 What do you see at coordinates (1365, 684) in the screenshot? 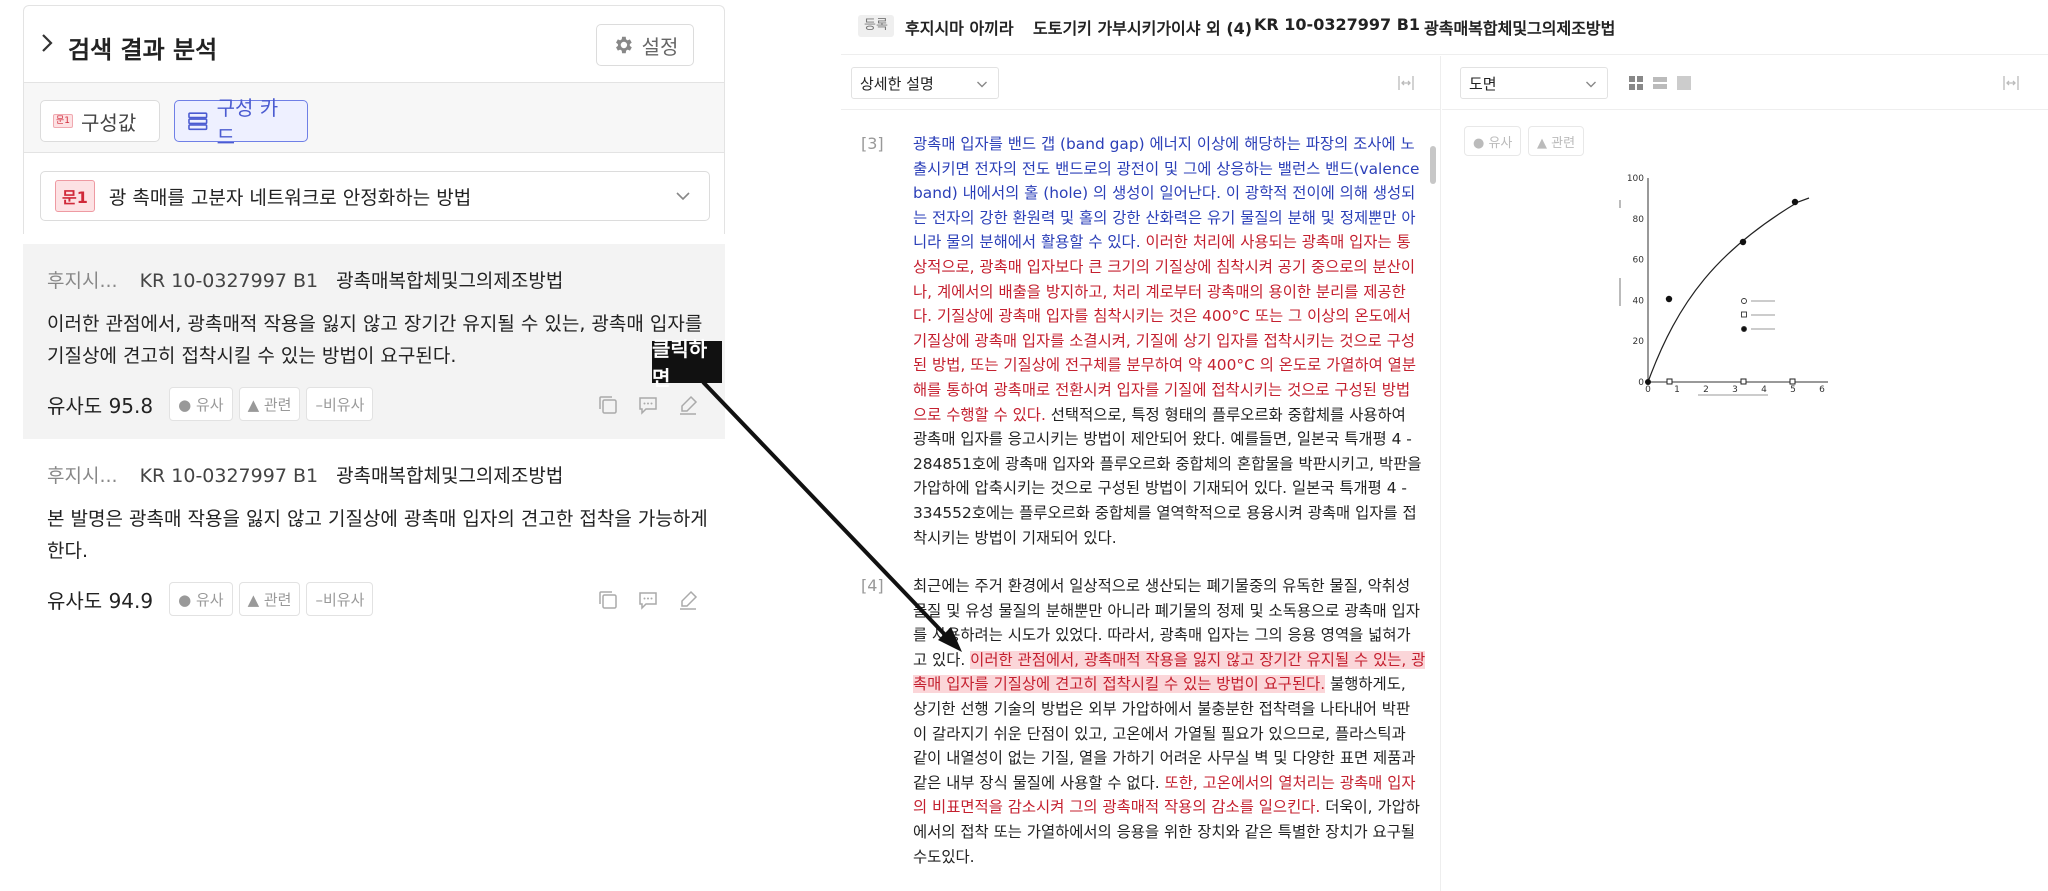
I see `paragraph-text: 불행하게도,` at bounding box center [1365, 684].